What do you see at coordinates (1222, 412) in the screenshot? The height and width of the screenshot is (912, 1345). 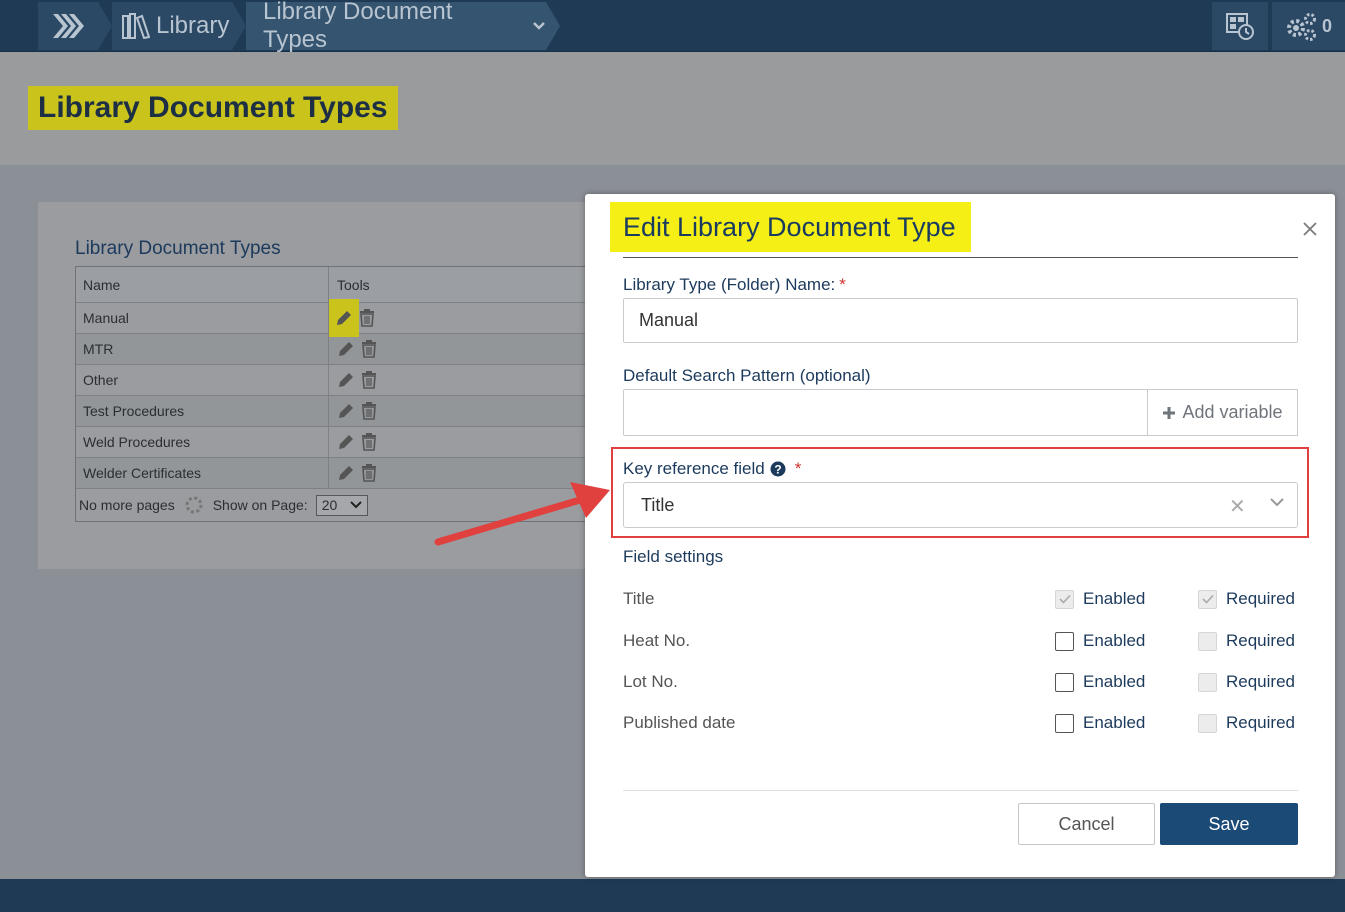 I see `add-variable-button: Add variable` at bounding box center [1222, 412].